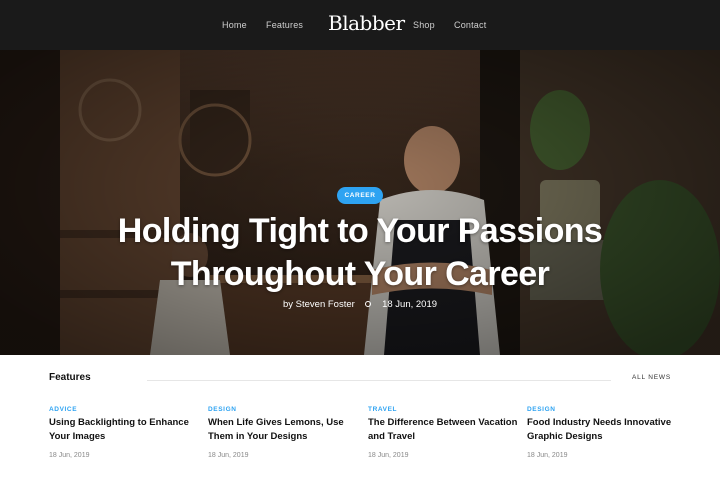 The width and height of the screenshot is (720, 490). I want to click on nav-shop-link: Shop, so click(424, 25).